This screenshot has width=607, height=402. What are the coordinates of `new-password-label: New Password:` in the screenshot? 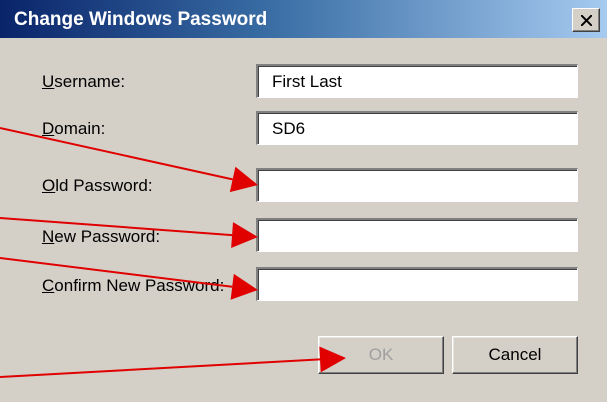 It's located at (101, 237).